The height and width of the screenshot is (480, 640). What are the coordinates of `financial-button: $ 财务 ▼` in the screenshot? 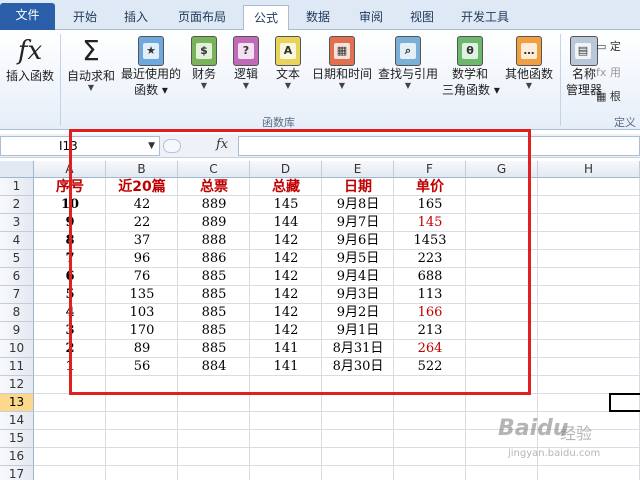 It's located at (204, 62).